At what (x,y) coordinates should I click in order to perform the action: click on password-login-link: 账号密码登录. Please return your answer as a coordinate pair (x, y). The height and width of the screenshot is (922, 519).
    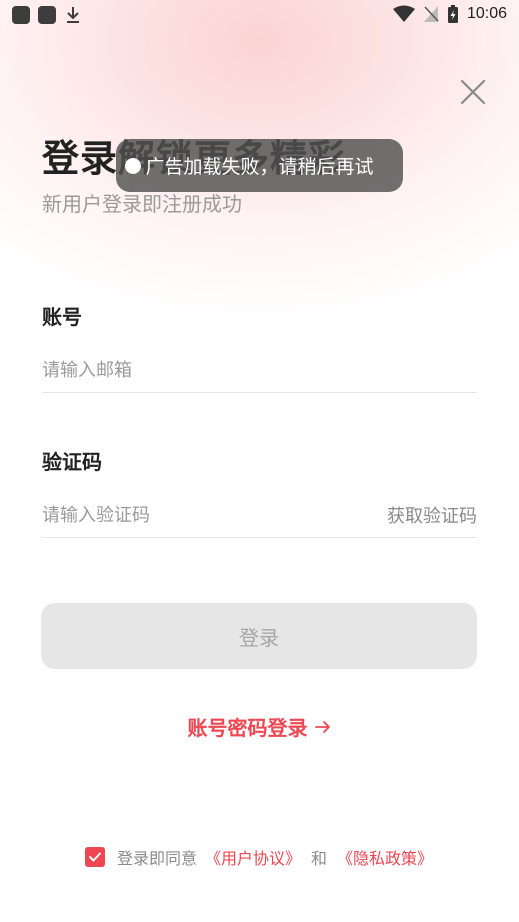
    Looking at the image, I should click on (260, 726).